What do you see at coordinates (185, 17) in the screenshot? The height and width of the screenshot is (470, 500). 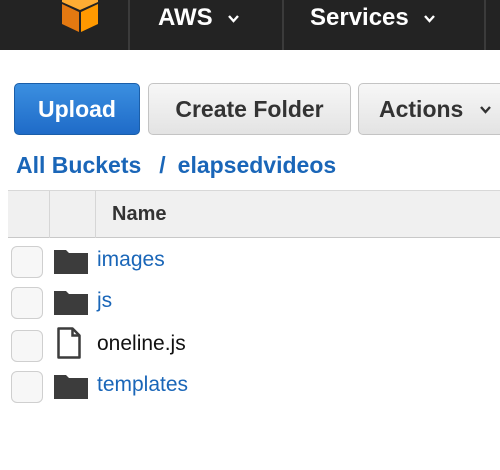 I see `nav-aws-label: AWS` at bounding box center [185, 17].